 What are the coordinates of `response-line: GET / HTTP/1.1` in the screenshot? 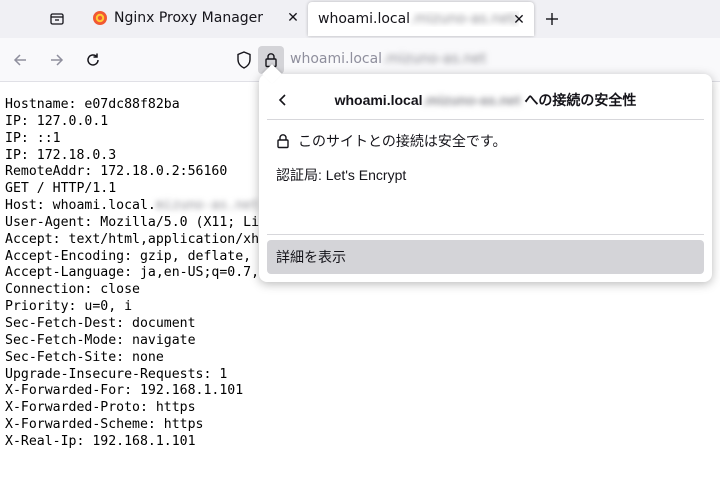 It's located at (61, 189).